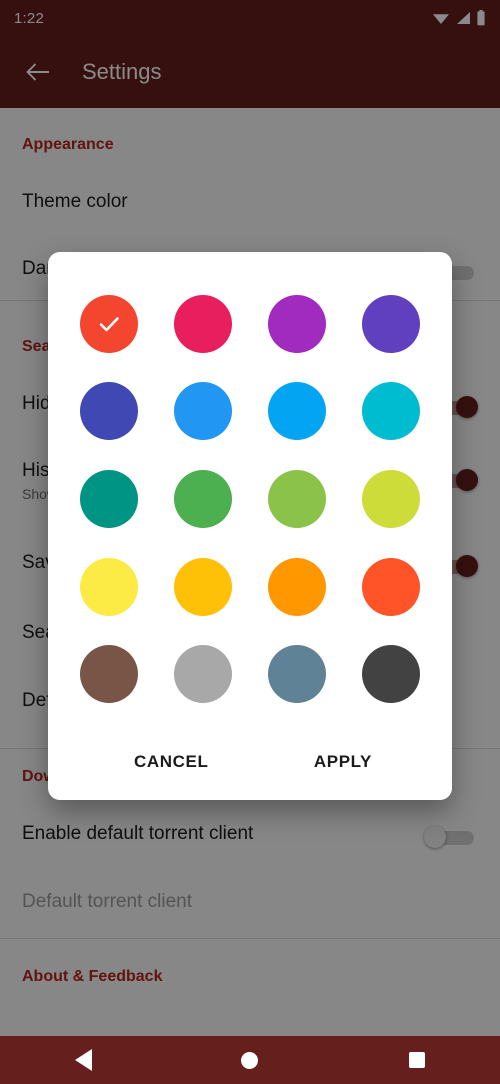 The height and width of the screenshot is (1084, 500). I want to click on color-swatch-cyan, so click(391, 411).